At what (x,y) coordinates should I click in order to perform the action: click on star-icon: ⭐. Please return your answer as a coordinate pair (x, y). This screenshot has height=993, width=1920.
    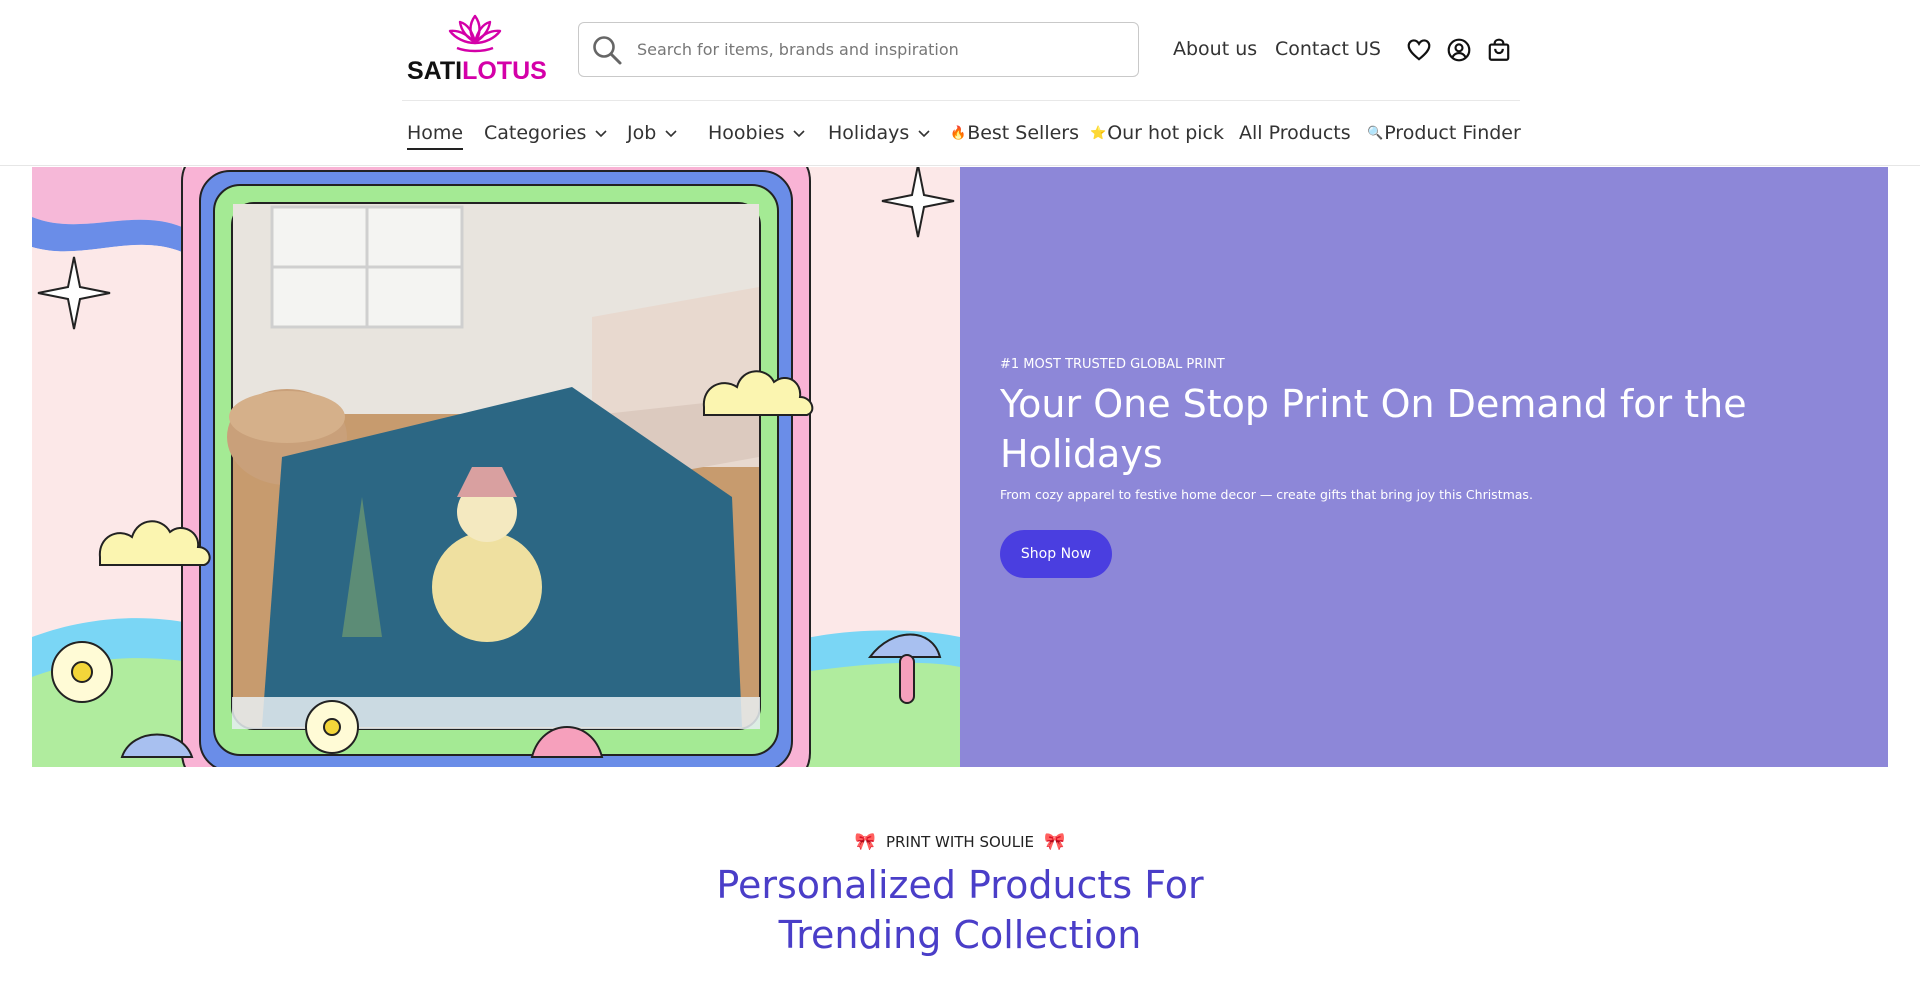
    Looking at the image, I should click on (1098, 133).